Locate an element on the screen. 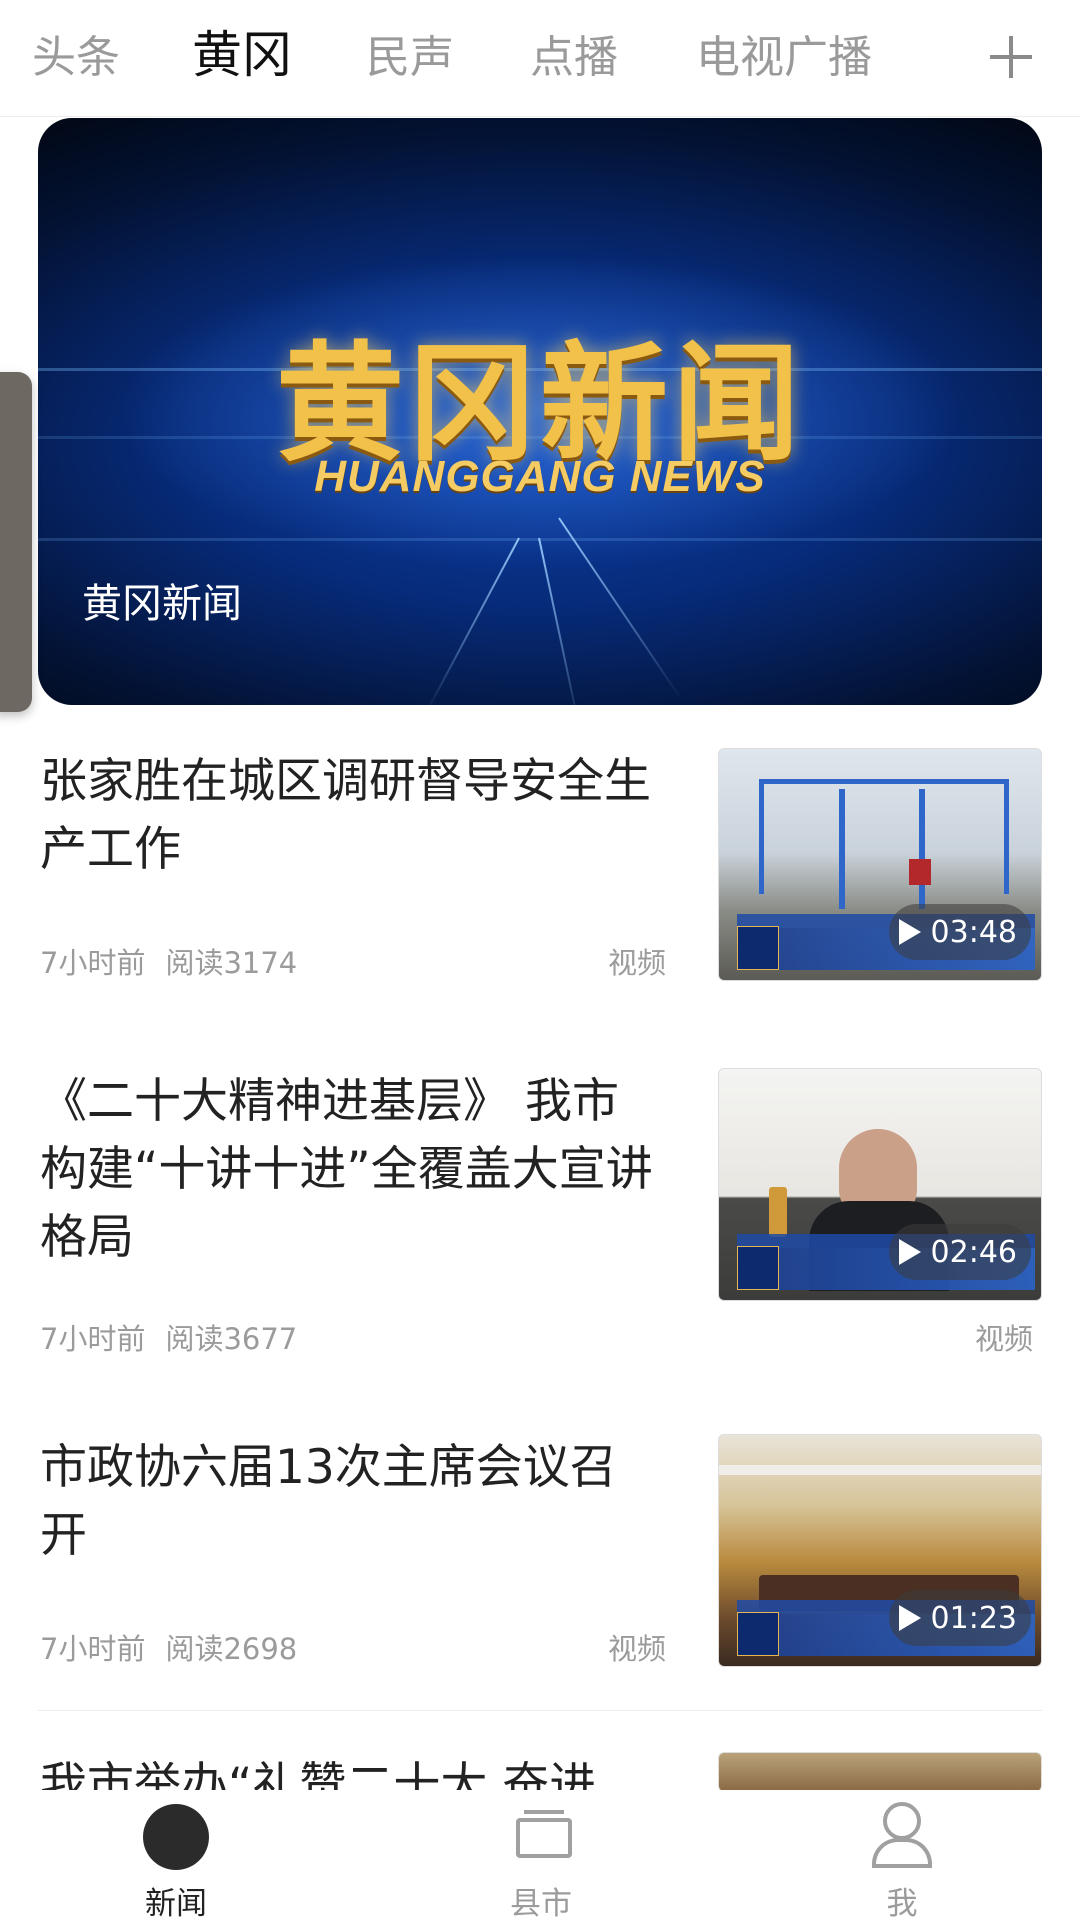 The image size is (1080, 1923). news-thumbnail: 01:23 is located at coordinates (880, 1550).